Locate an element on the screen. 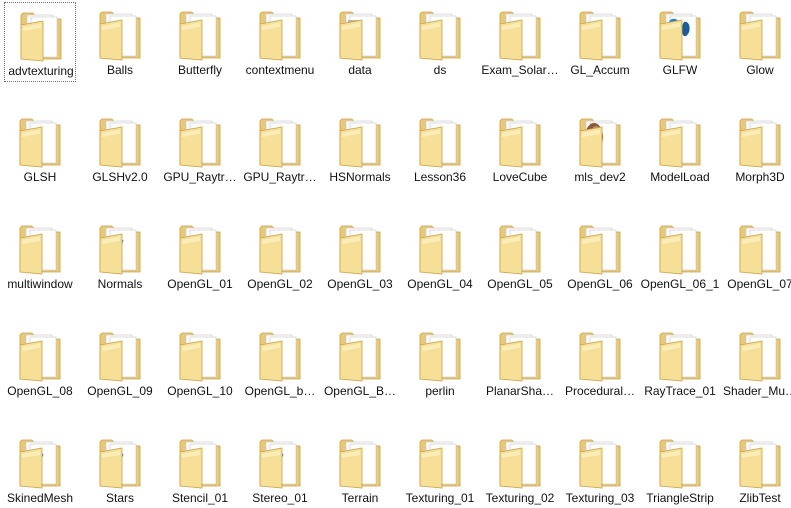  folder-item: OpenGL_04 is located at coordinates (440, 256).